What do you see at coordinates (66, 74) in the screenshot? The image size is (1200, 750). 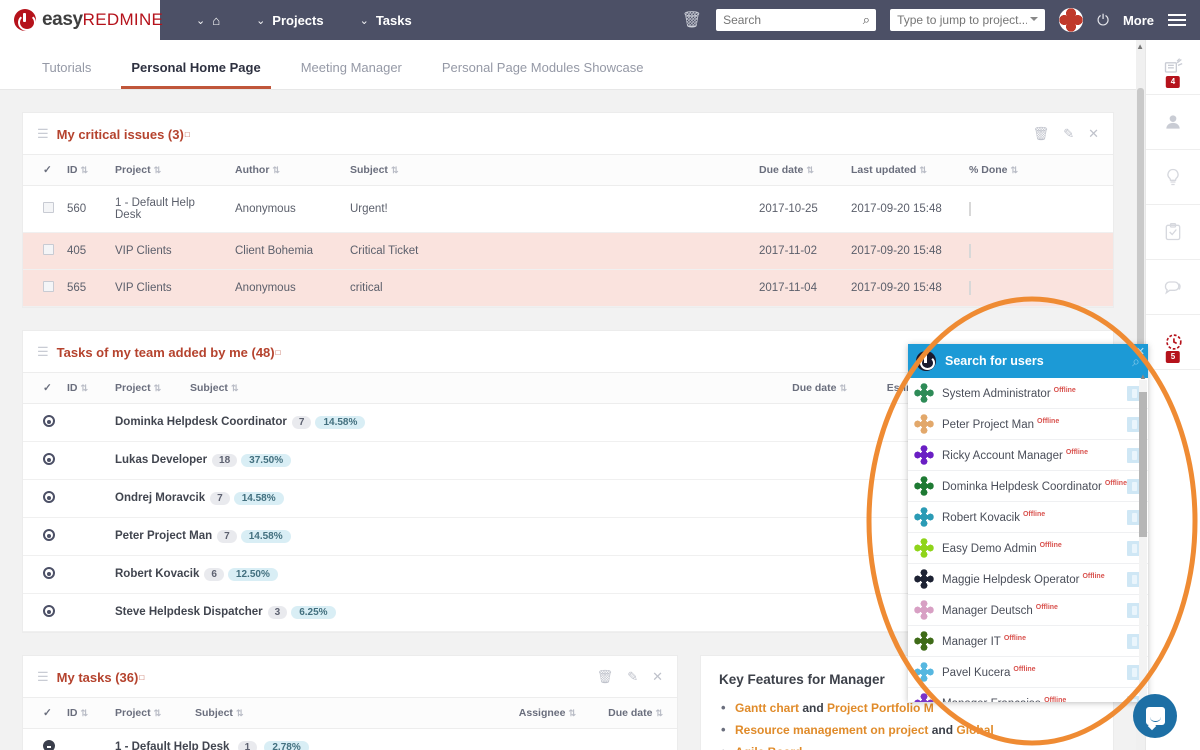 I see `tab-tutorials: Tutorials` at bounding box center [66, 74].